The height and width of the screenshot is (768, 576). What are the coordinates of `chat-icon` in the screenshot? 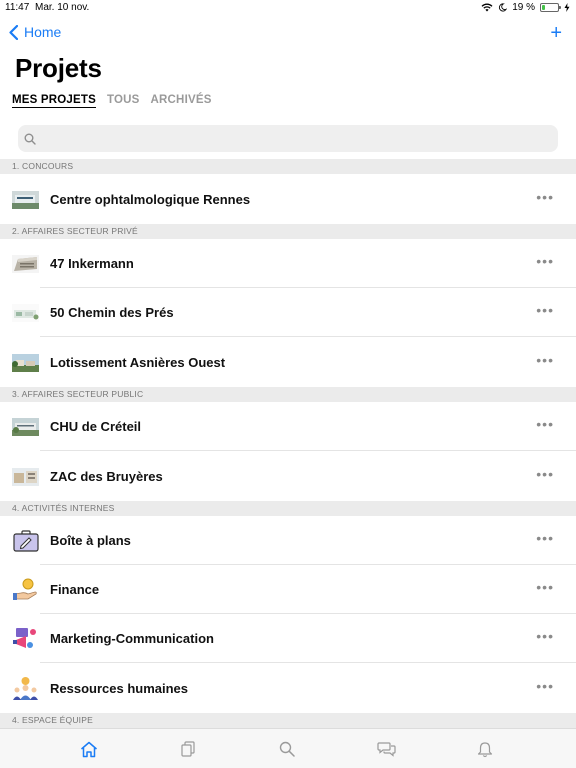 It's located at (386, 749).